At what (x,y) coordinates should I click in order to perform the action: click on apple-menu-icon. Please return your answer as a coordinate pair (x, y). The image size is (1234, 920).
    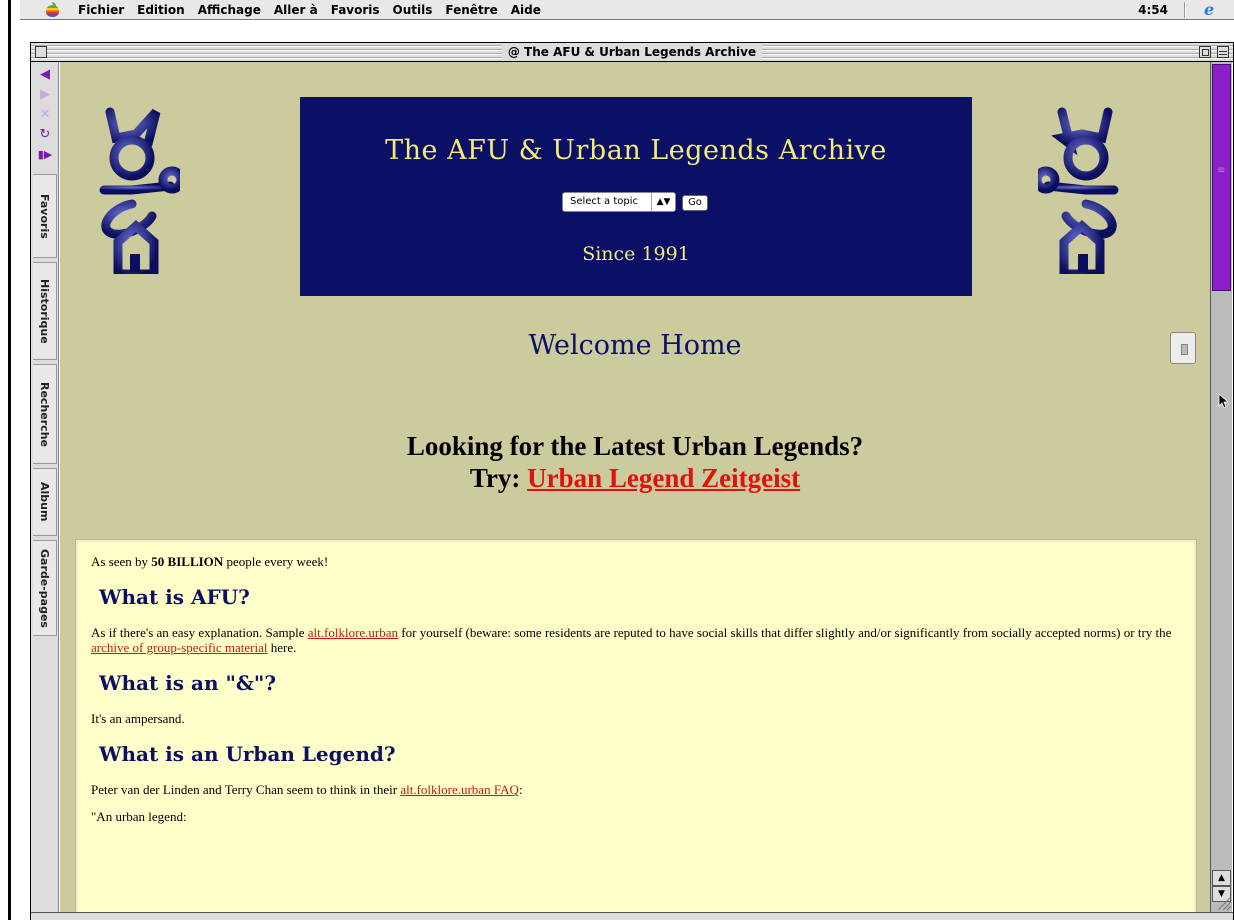
    Looking at the image, I should click on (53, 9).